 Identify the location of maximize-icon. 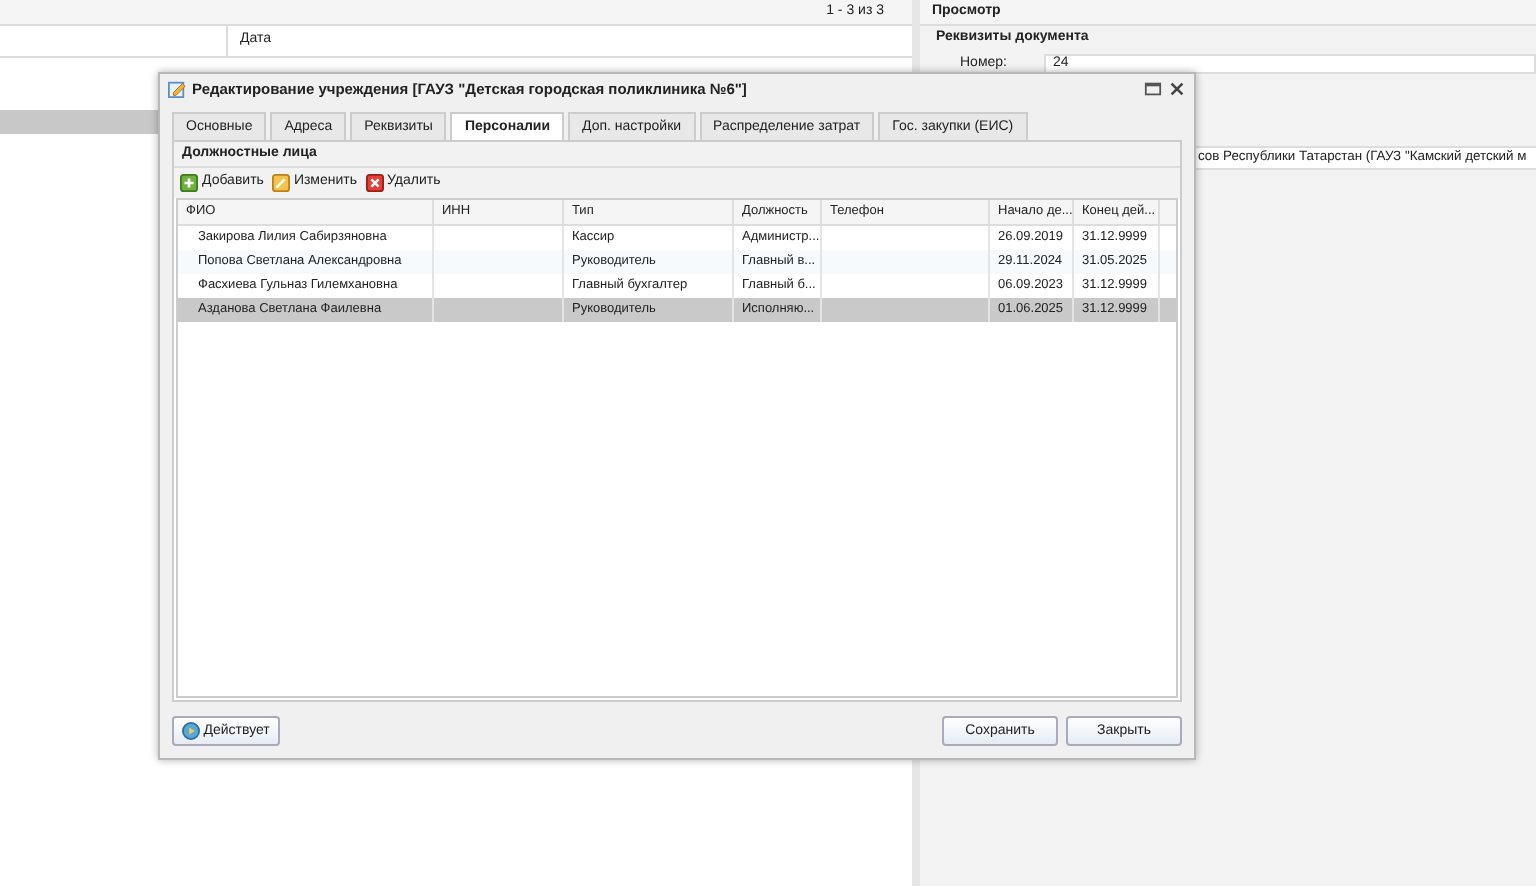
(1153, 89).